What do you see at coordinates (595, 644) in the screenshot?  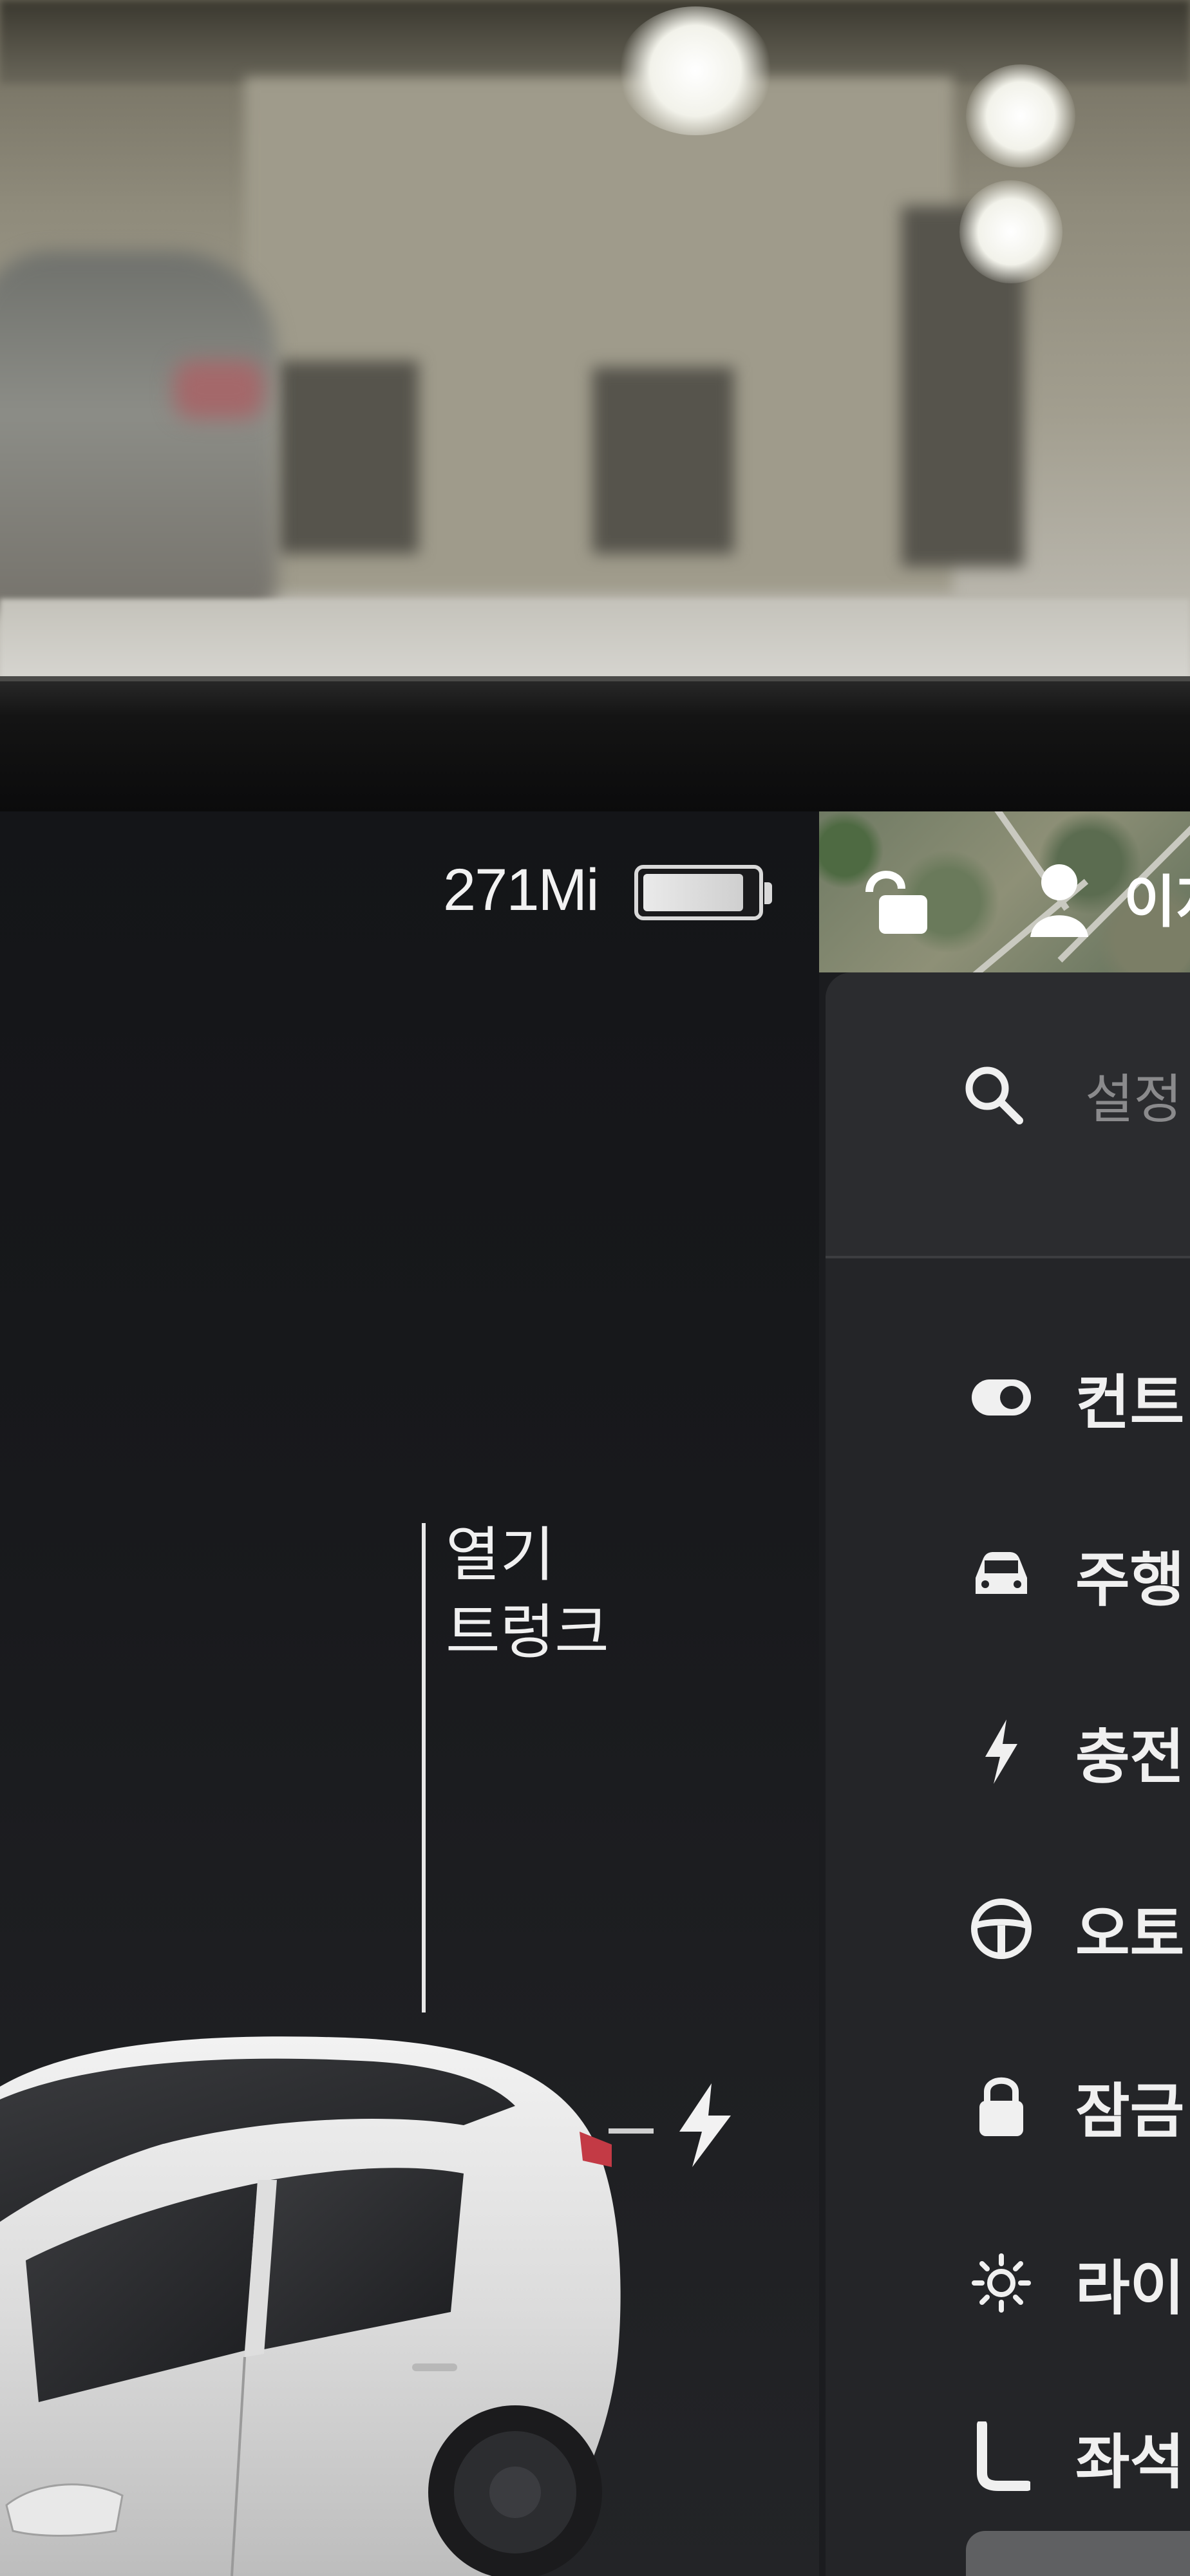 I see `garage-floor` at bounding box center [595, 644].